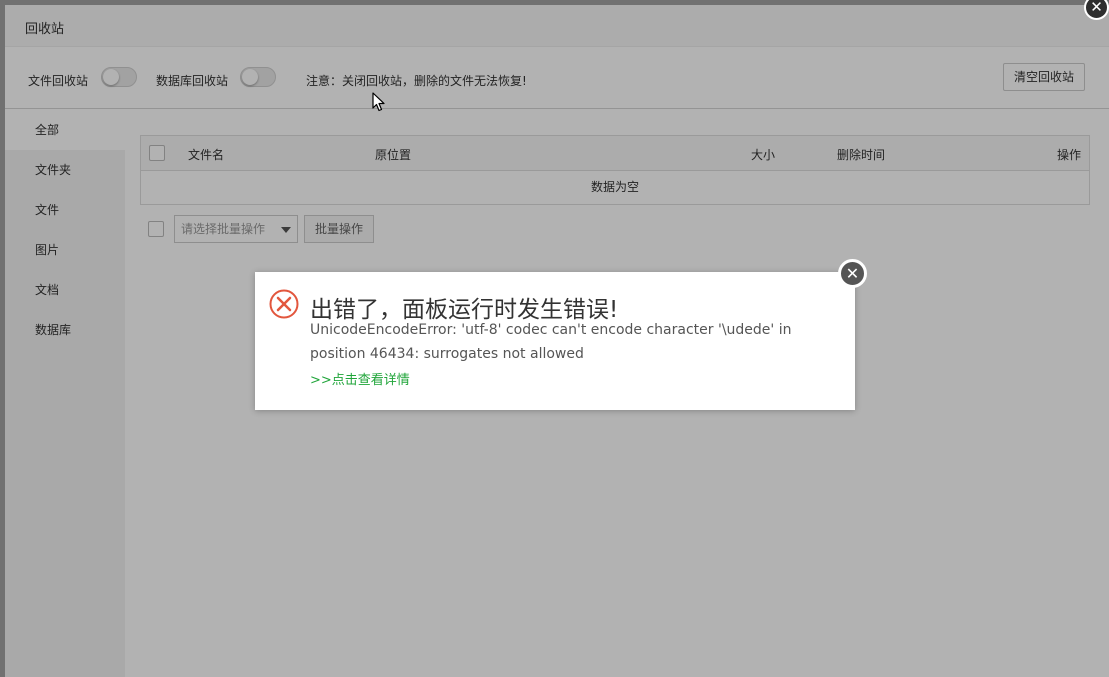 Image resolution: width=1109 pixels, height=677 pixels. Describe the element at coordinates (360, 378) in the screenshot. I see `view-details-link: >>点击查看详情` at that location.